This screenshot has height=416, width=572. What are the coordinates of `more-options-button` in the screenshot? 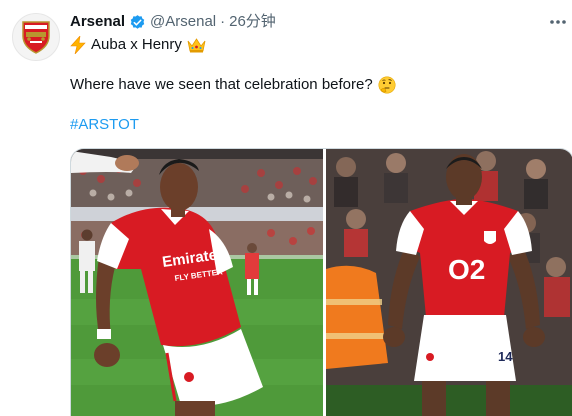 It's located at (558, 22).